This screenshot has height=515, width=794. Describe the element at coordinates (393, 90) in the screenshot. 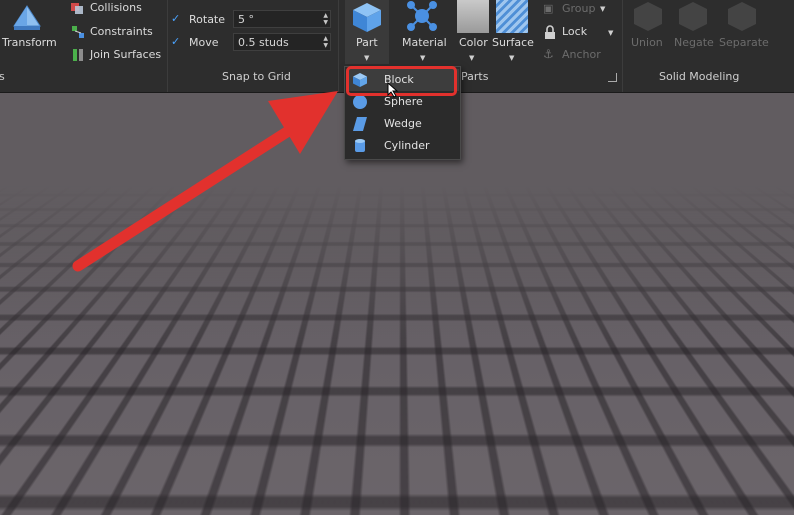

I see `mouse-cursor-icon` at that location.